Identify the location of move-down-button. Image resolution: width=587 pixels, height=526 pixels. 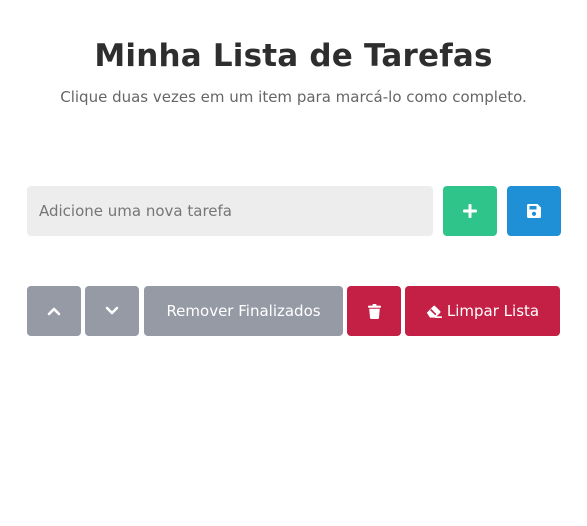
(112, 311).